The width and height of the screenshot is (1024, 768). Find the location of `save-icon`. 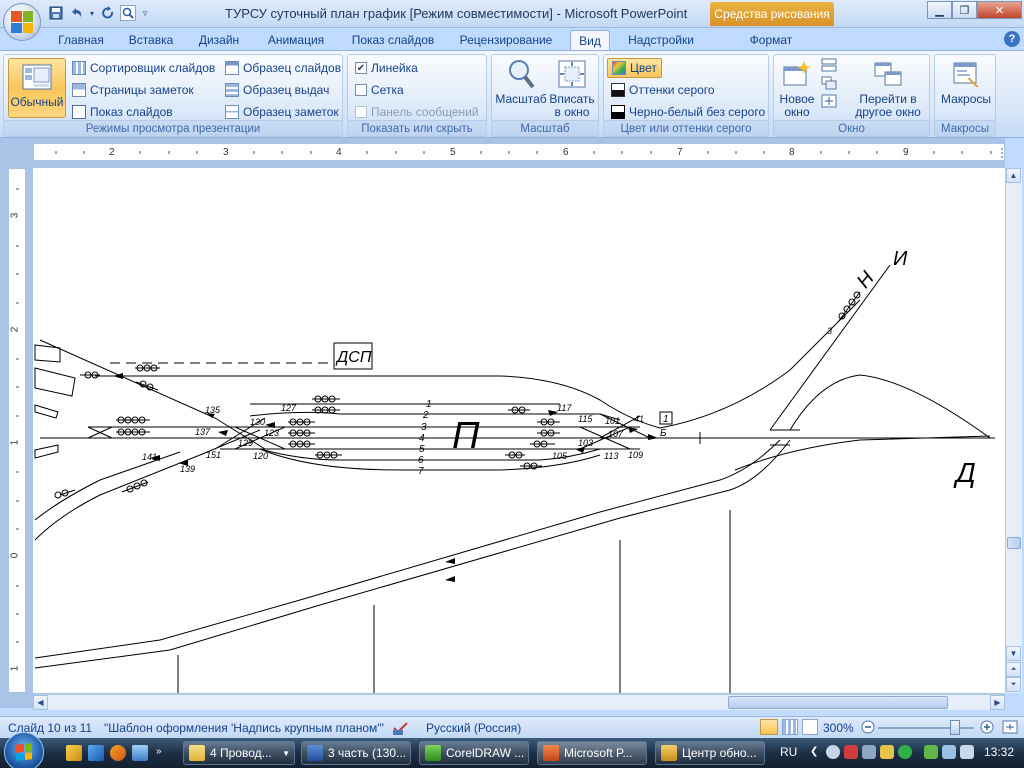

save-icon is located at coordinates (56, 13).